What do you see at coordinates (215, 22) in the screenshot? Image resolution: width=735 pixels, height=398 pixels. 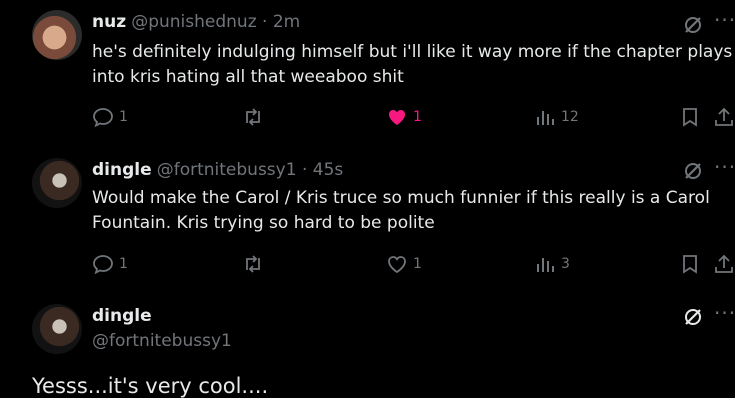 I see `author-handle-time: @punishednuz · 2m` at bounding box center [215, 22].